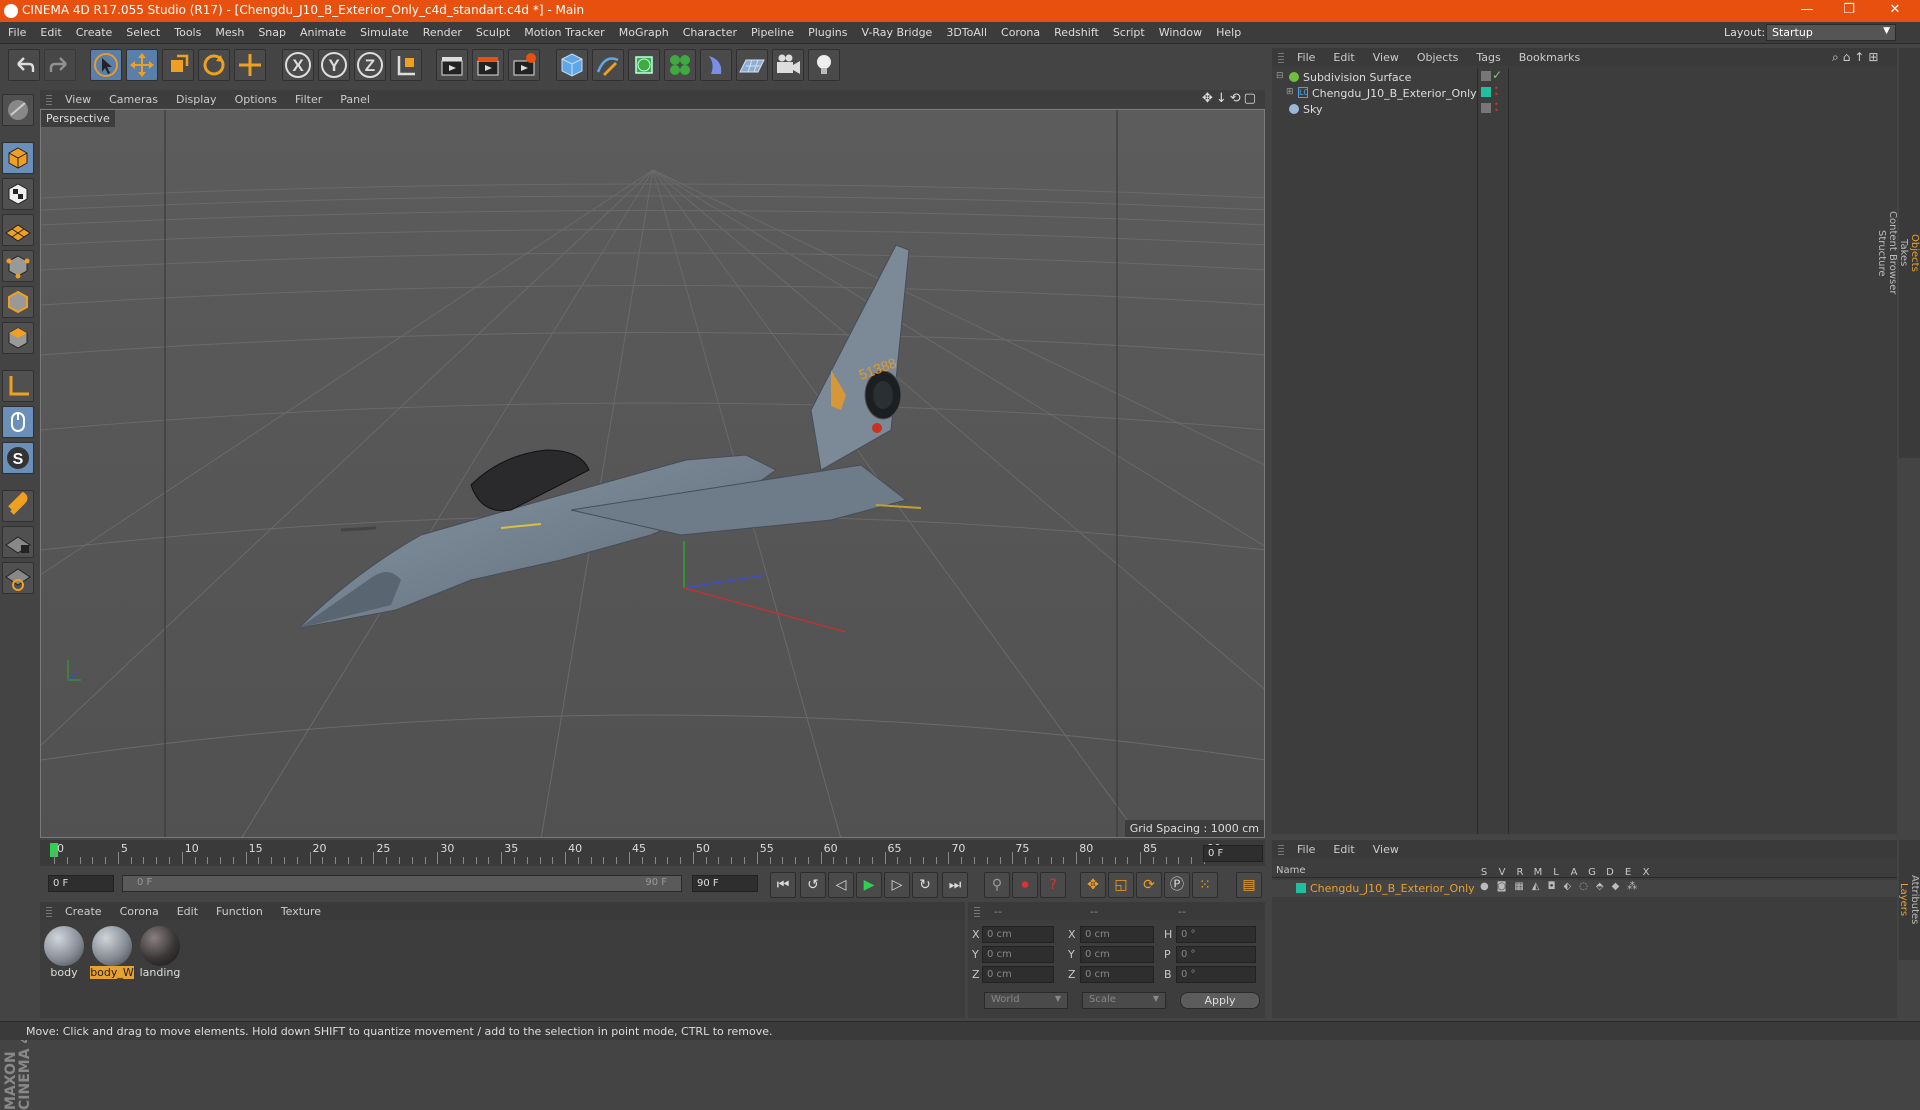 This screenshot has height=1110, width=1920. What do you see at coordinates (997, 885) in the screenshot?
I see `record-keys-button: ⚲` at bounding box center [997, 885].